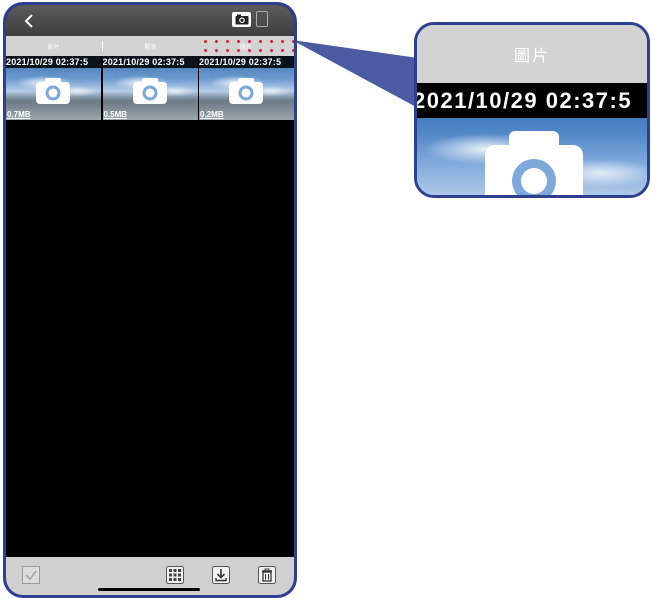 The image size is (652, 598). I want to click on tab-video: 影片, so click(54, 46).